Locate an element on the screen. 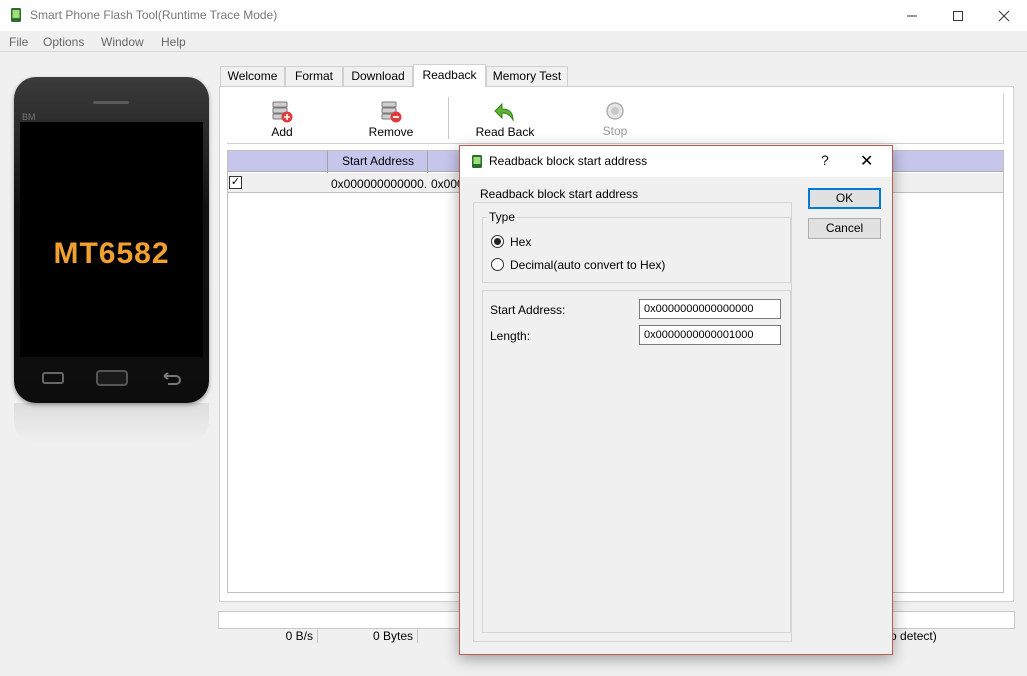 The width and height of the screenshot is (1027, 676). dialog-app-icon is located at coordinates (477, 161).